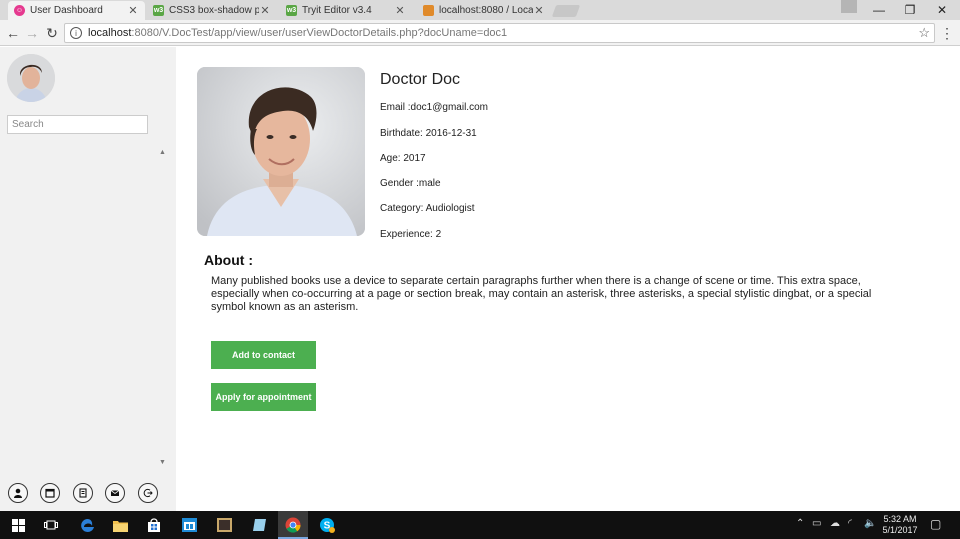  What do you see at coordinates (52, 33) in the screenshot?
I see `reload-icon: ↻` at bounding box center [52, 33].